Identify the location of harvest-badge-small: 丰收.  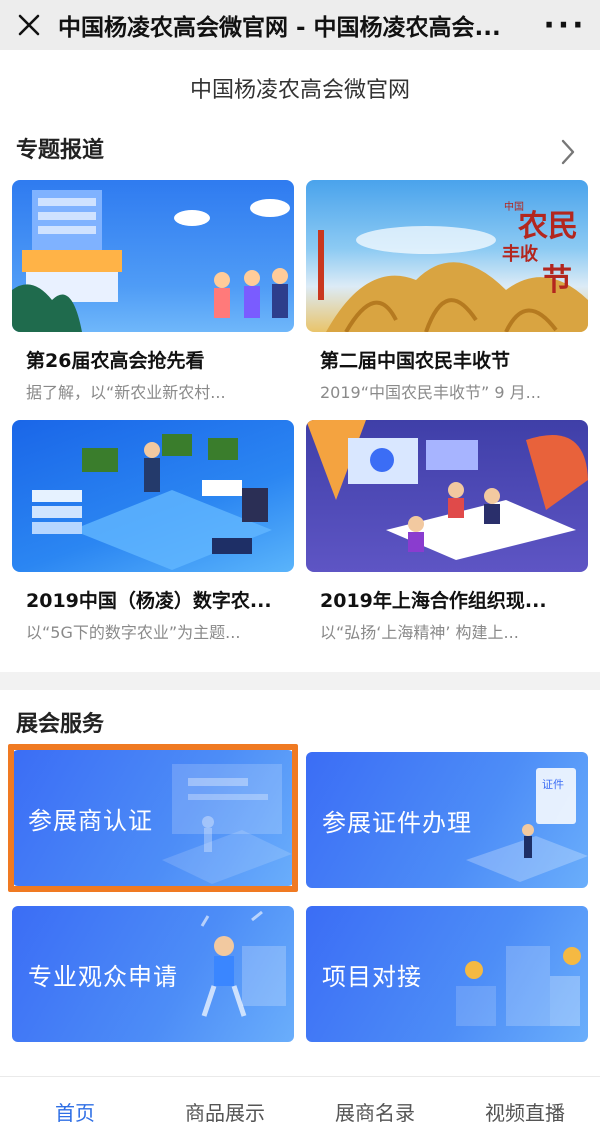
(520, 254).